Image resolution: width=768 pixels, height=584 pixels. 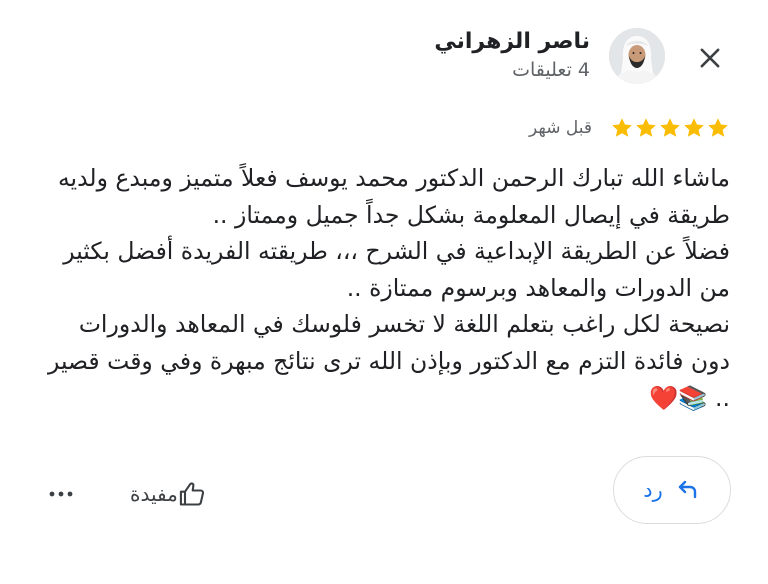 I want to click on close-icon, so click(x=710, y=58).